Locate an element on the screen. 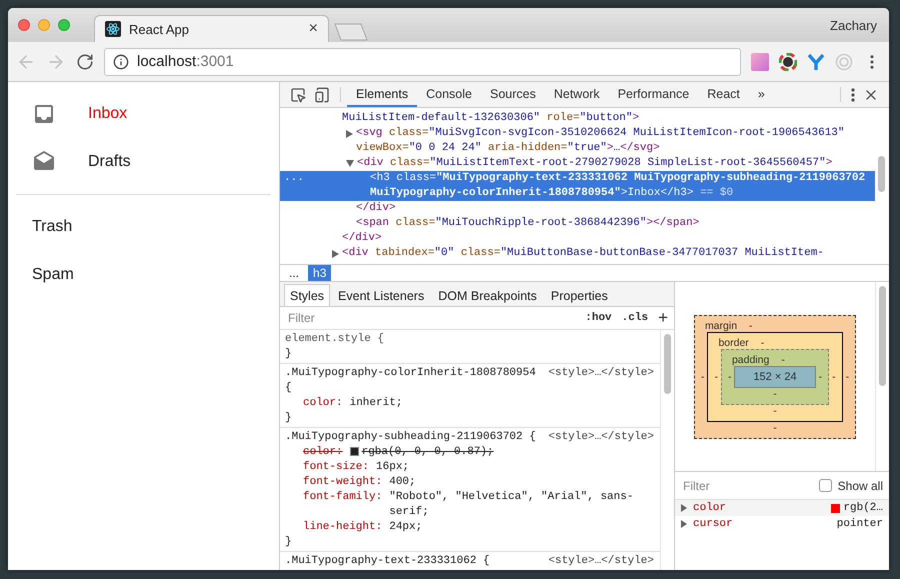  css-value: 24px; is located at coordinates (406, 527).